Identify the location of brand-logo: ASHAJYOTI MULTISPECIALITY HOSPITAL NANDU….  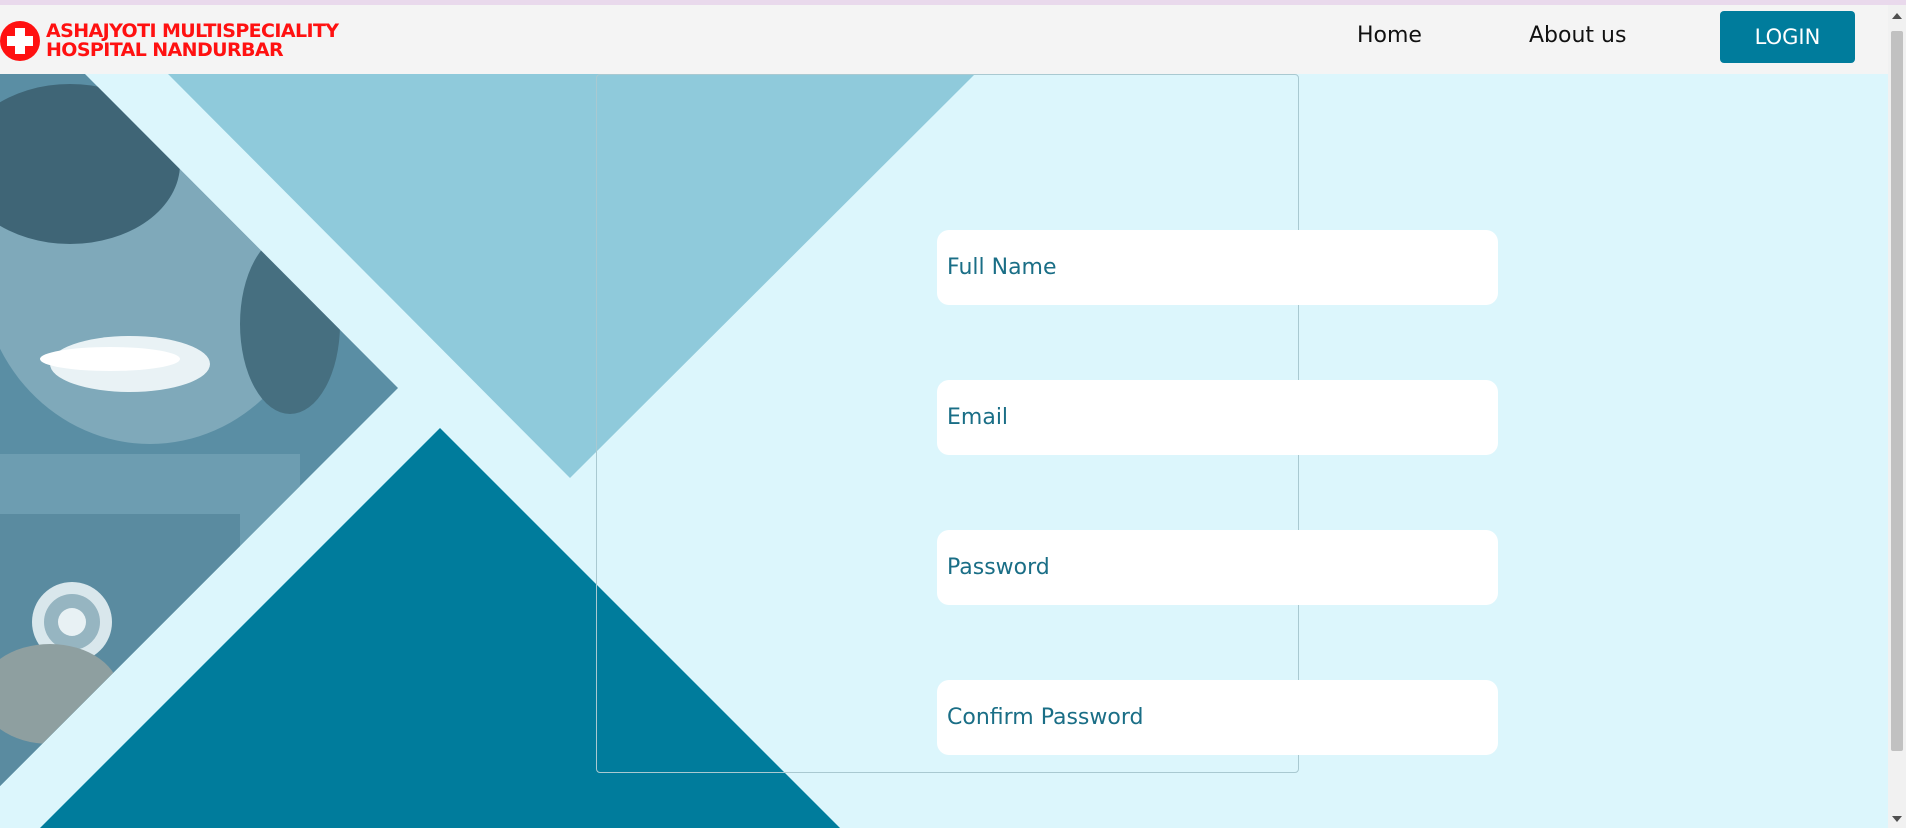
(169, 41).